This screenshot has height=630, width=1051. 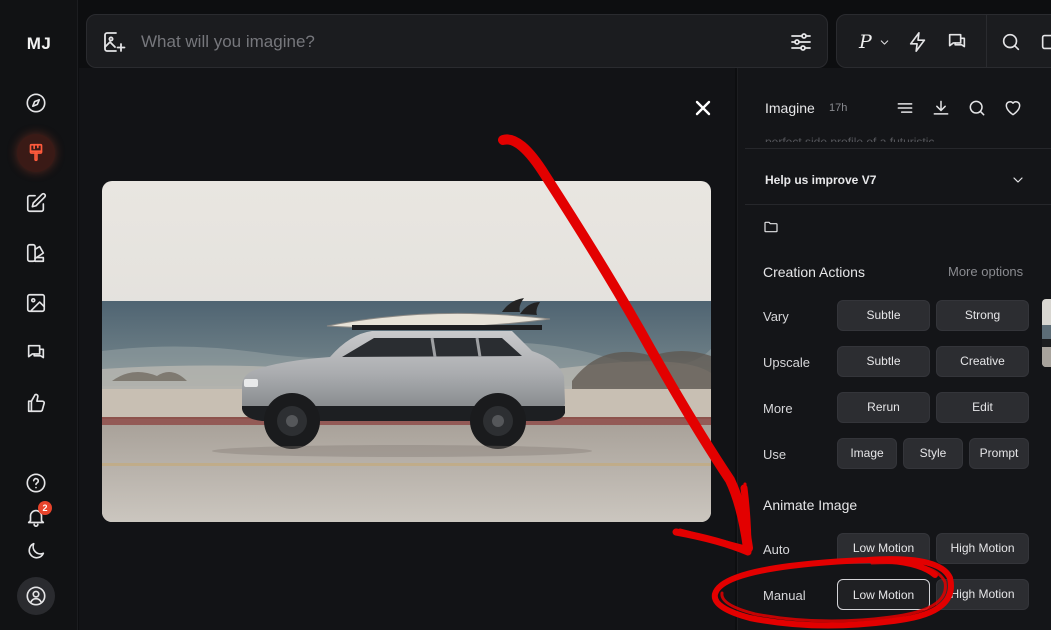 I want to click on manual-high-motion-button: High Motion, so click(x=982, y=594).